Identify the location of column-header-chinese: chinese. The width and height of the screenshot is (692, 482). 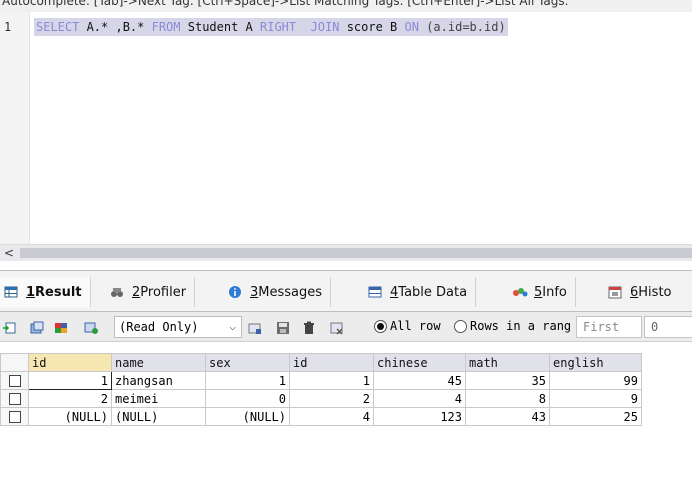
(419, 362).